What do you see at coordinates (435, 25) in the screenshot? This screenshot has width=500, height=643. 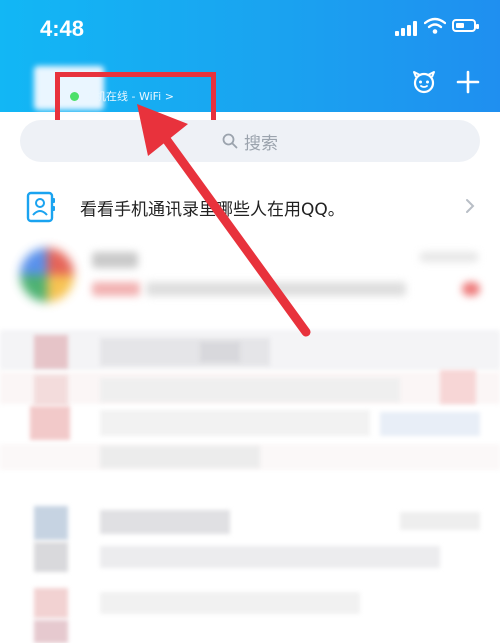 I see `wifi-icon` at bounding box center [435, 25].